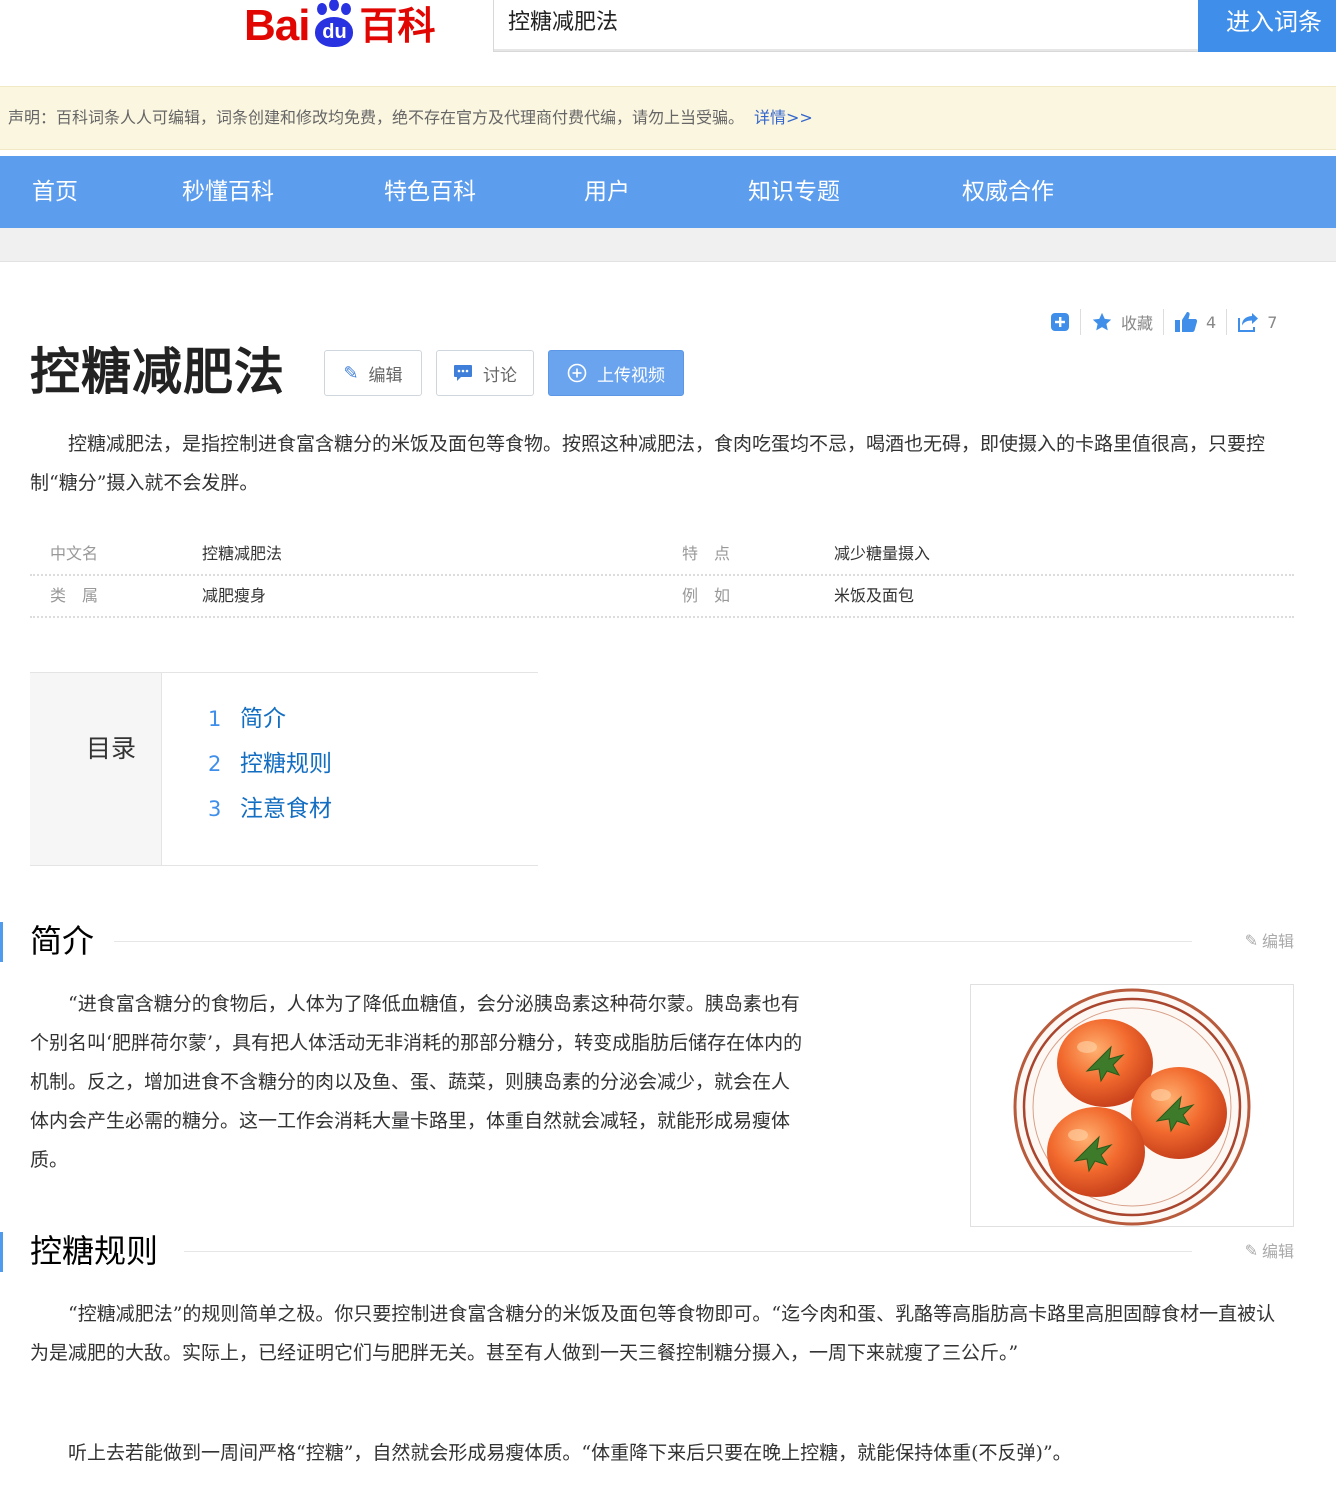 The width and height of the screenshot is (1336, 1500). Describe the element at coordinates (410, 1121) in the screenshot. I see `intro-line: 体内会产生必需的糖分。这一工作会消耗大量卡路里，体重自然就会减轻，就能形成易瘦体` at that location.